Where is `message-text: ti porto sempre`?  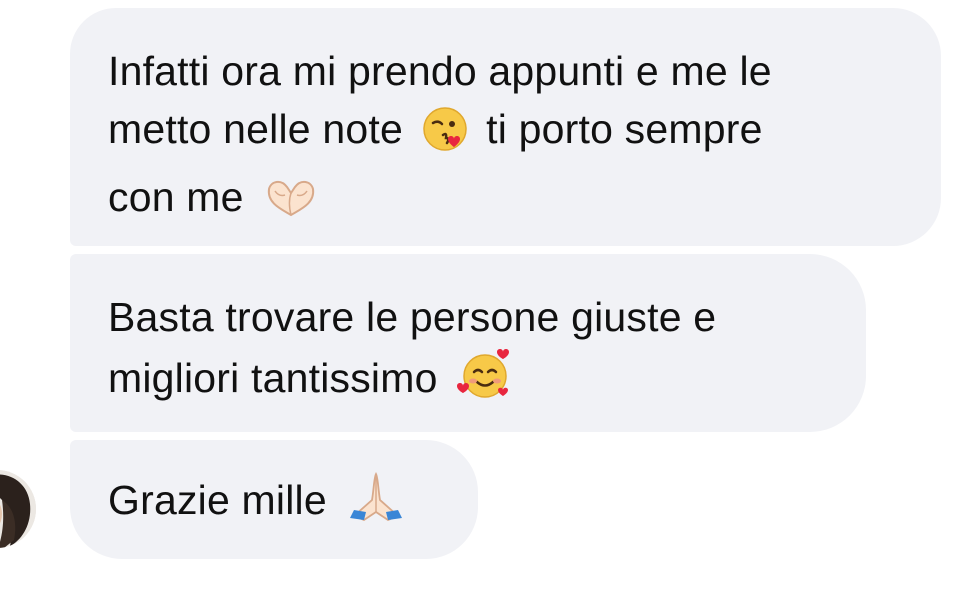 message-text: ti porto sempre is located at coordinates (618, 129).